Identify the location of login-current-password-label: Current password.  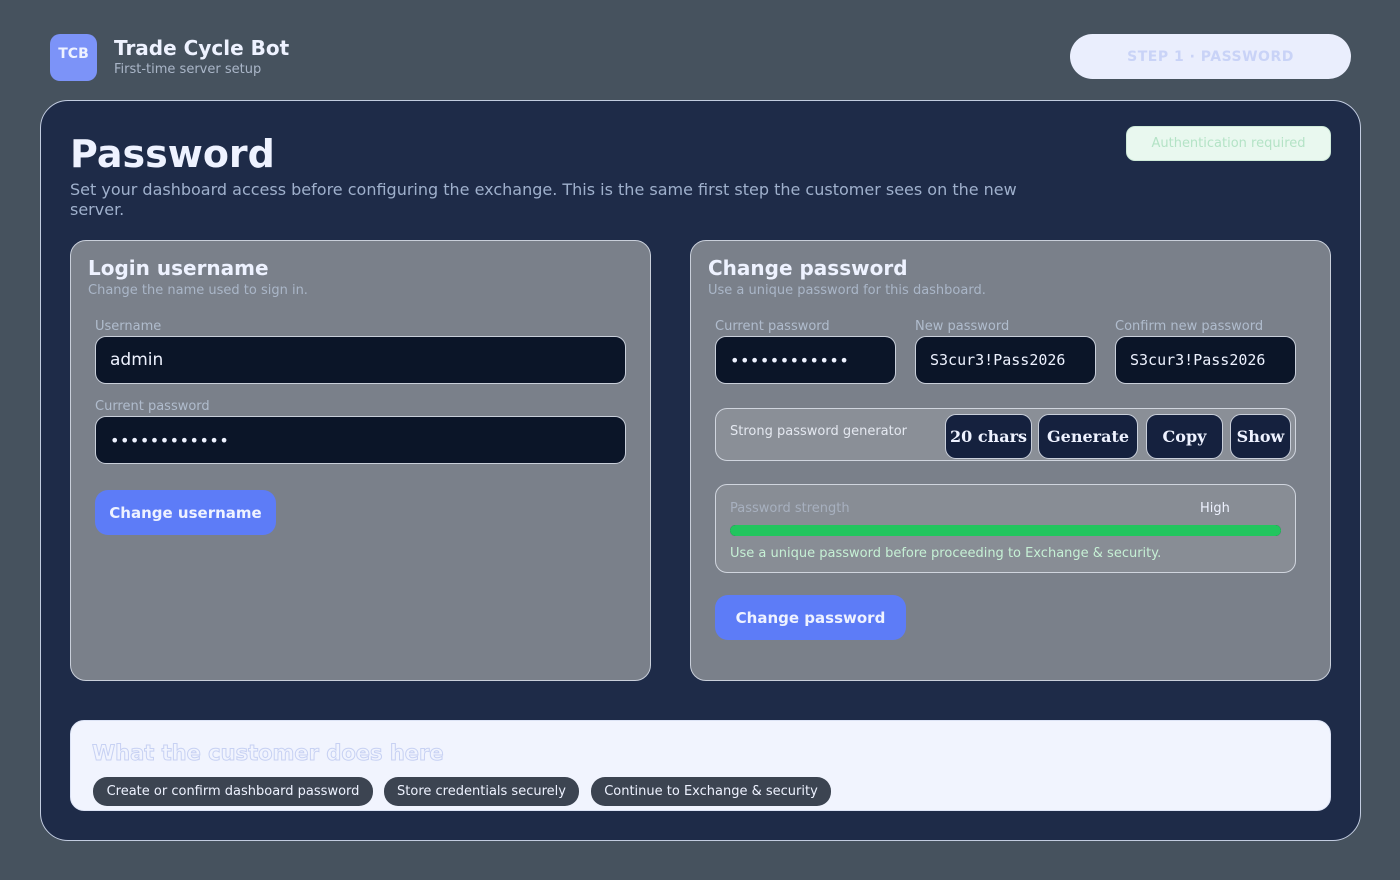
(152, 406).